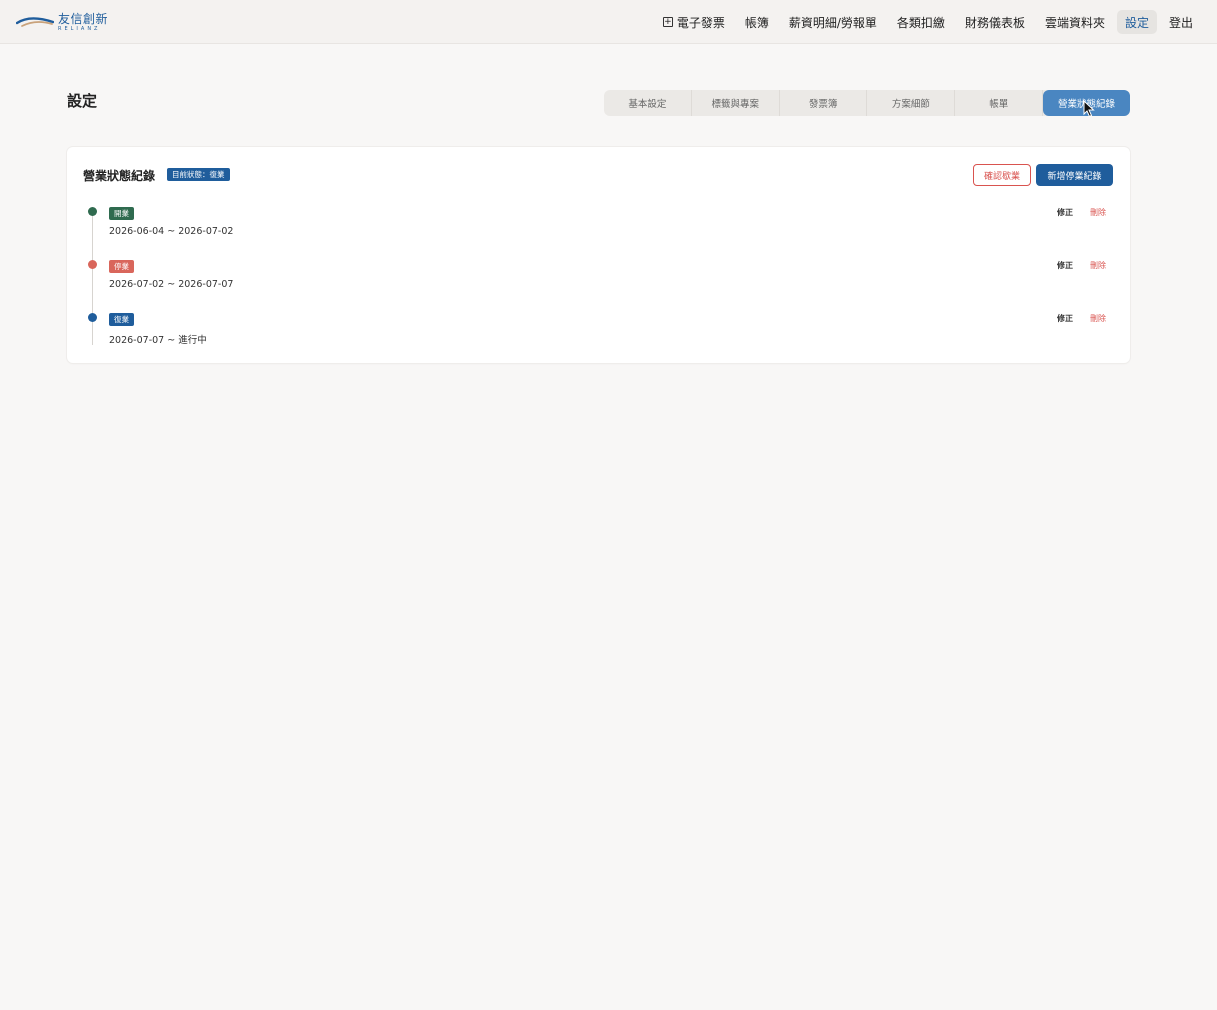 The image size is (1217, 1010). I want to click on nav-item-ledger: 帳簿, so click(757, 22).